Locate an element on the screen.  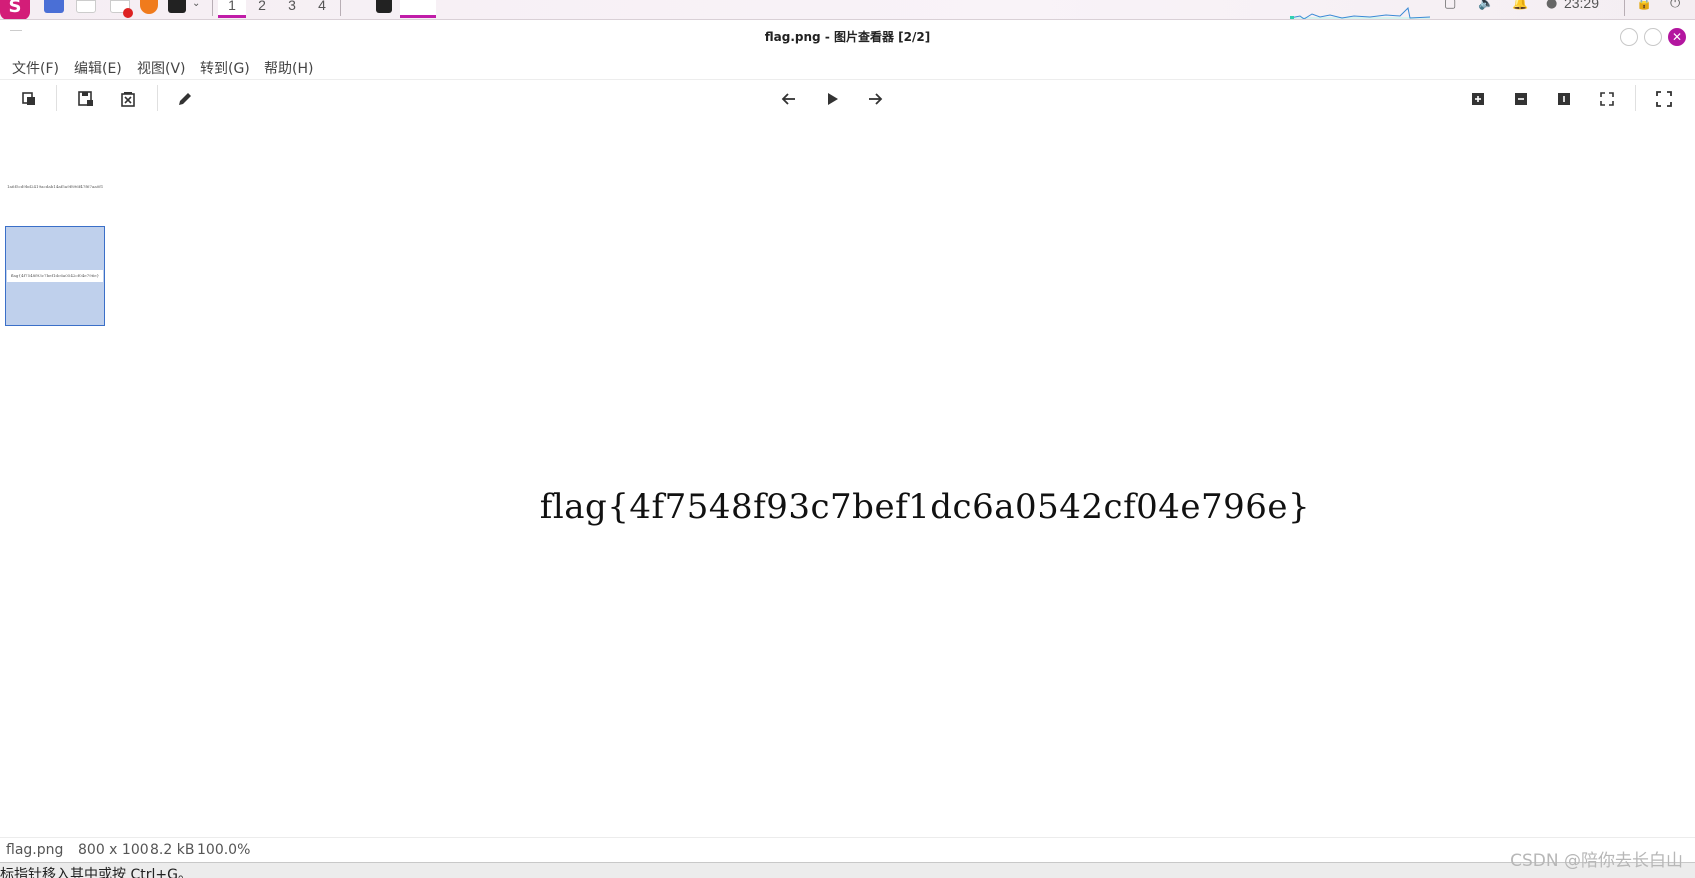
status-filesize: 8.2 kB is located at coordinates (172, 850).